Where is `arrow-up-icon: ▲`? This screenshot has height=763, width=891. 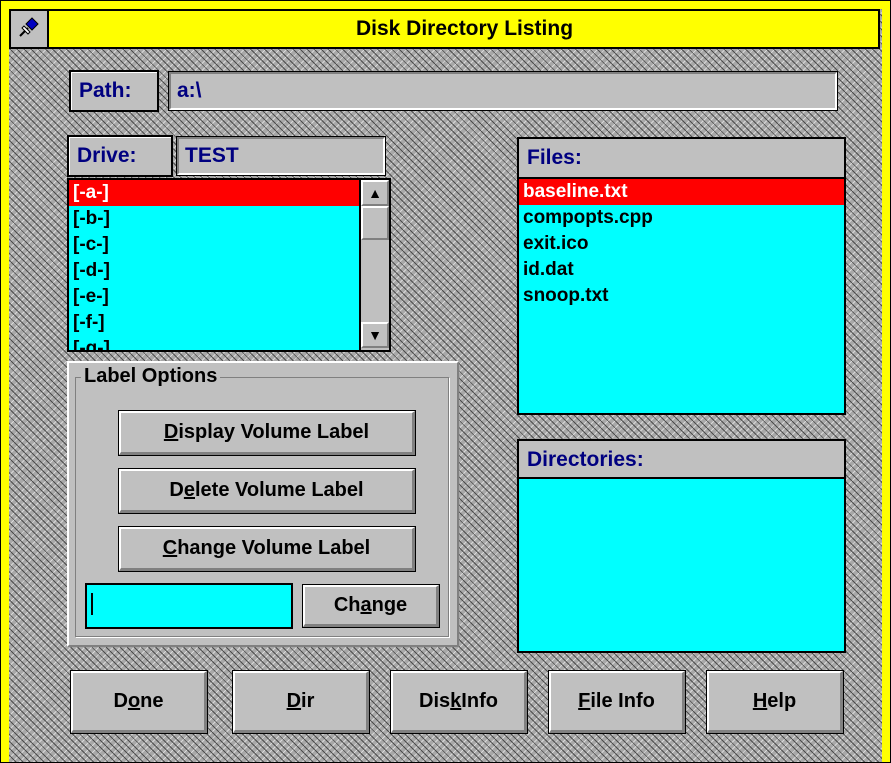
arrow-up-icon: ▲ is located at coordinates (375, 193).